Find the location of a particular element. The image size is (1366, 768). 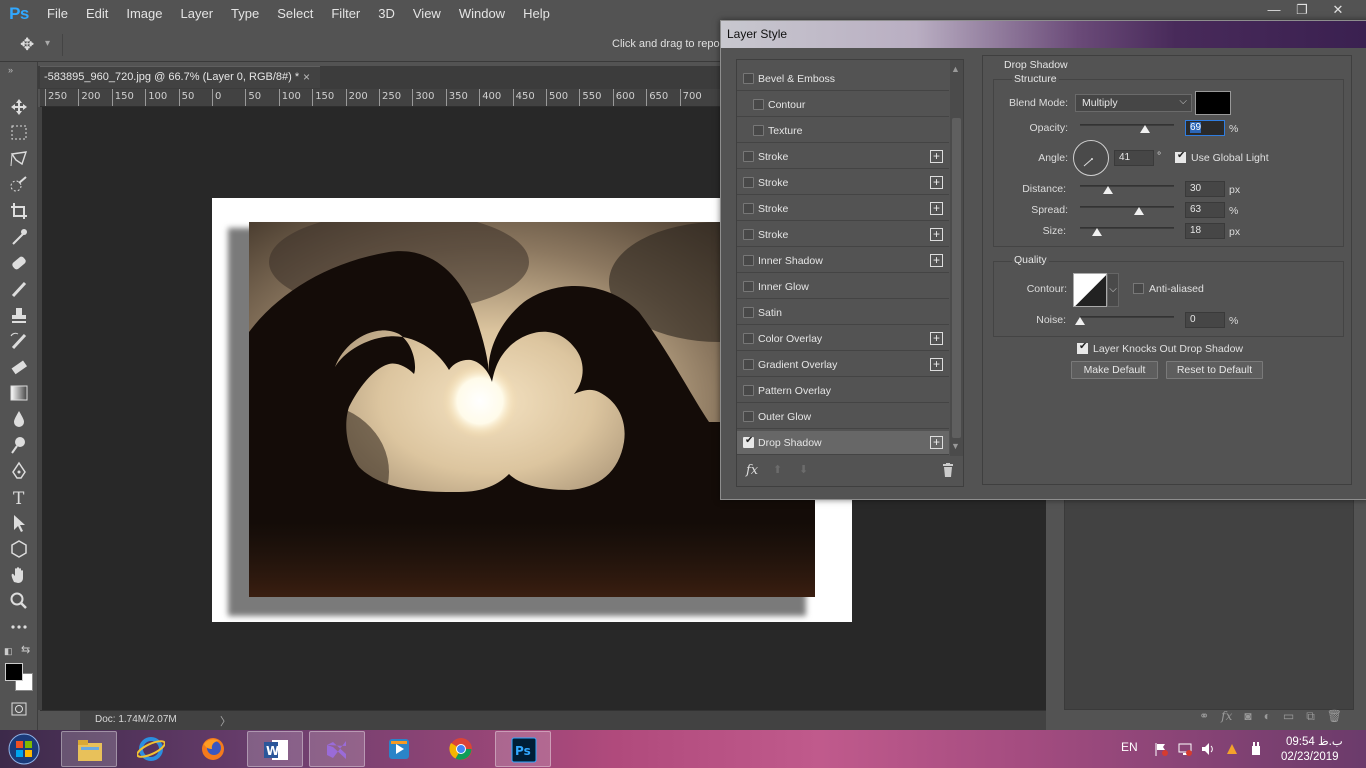

shape-icon is located at coordinates (19, 549).